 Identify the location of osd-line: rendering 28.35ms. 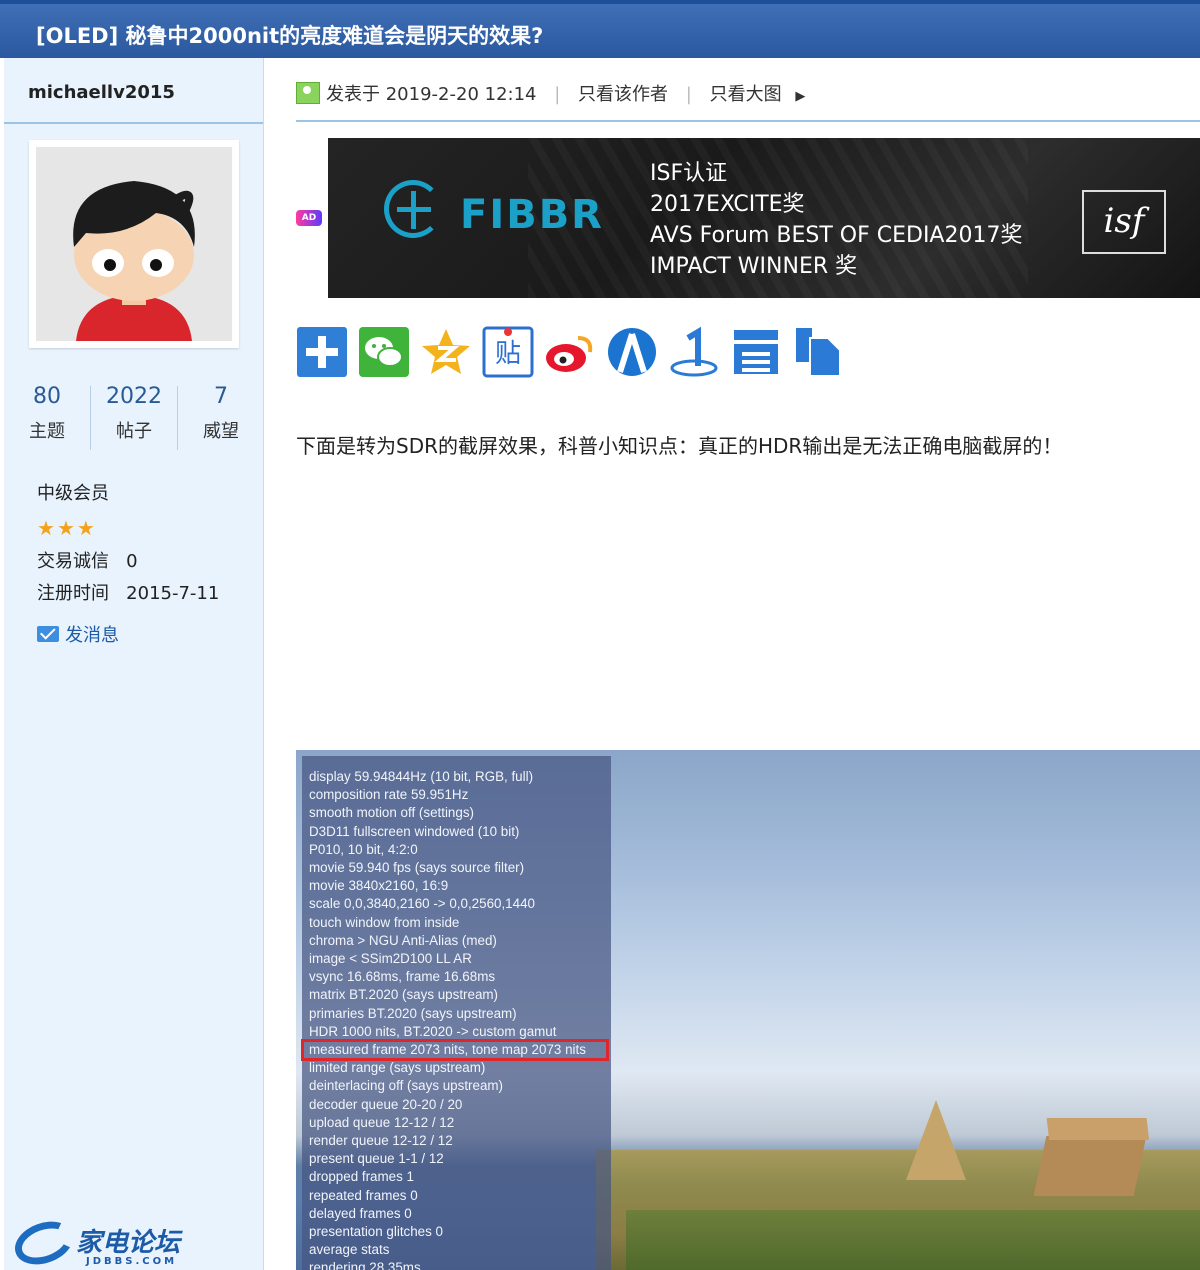
(365, 1265).